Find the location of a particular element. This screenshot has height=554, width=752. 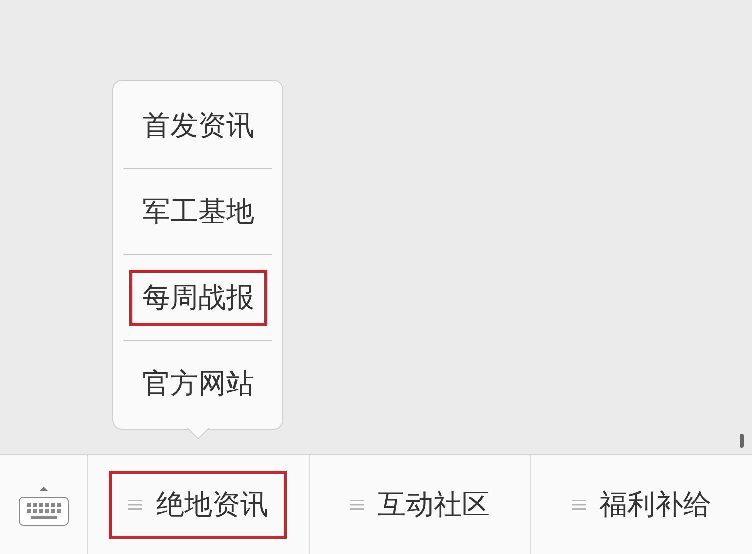

submenu-item: 军工基地 is located at coordinates (198, 212).